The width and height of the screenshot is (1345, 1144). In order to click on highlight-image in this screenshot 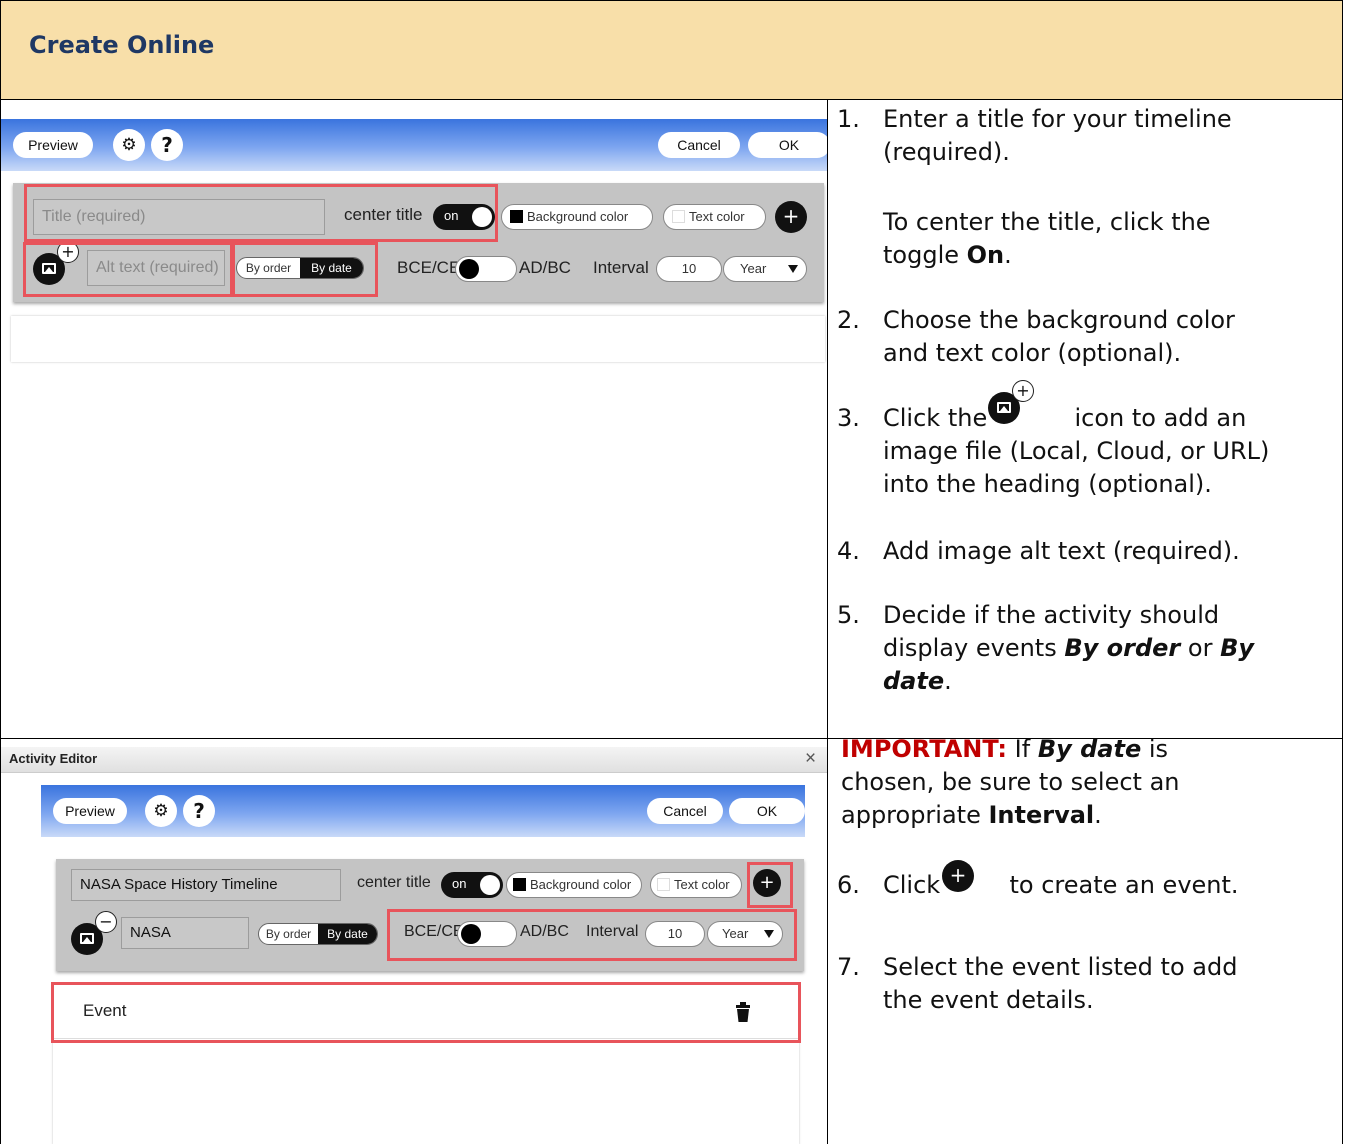, I will do `click(128, 269)`.